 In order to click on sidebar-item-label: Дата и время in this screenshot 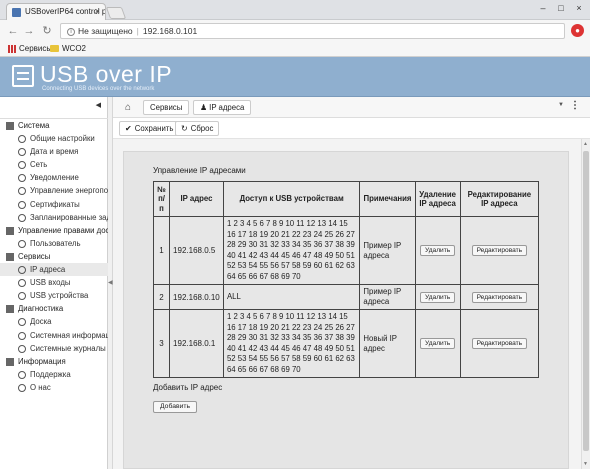, I will do `click(54, 152)`.